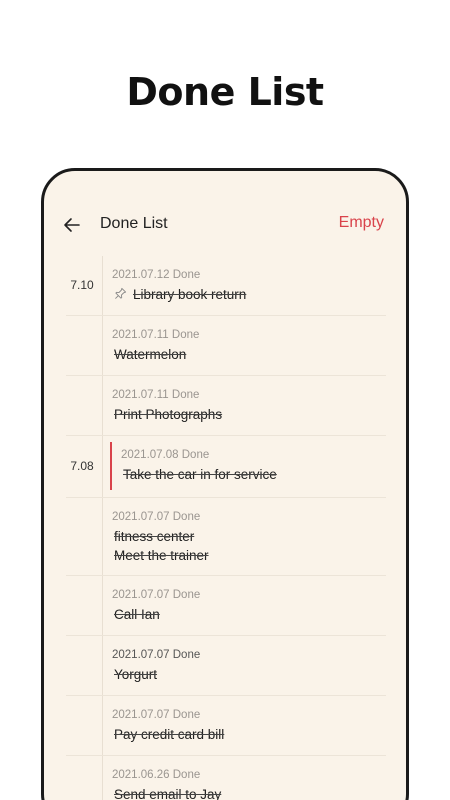  Describe the element at coordinates (361, 223) in the screenshot. I see `empty-button: Empty` at that location.